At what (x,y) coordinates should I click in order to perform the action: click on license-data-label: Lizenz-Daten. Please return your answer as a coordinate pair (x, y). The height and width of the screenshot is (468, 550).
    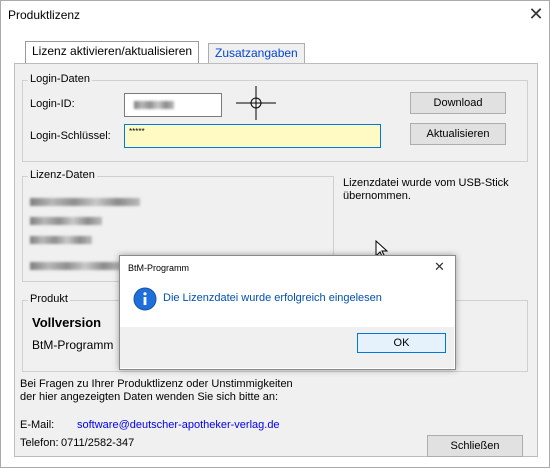
    Looking at the image, I should click on (62, 175).